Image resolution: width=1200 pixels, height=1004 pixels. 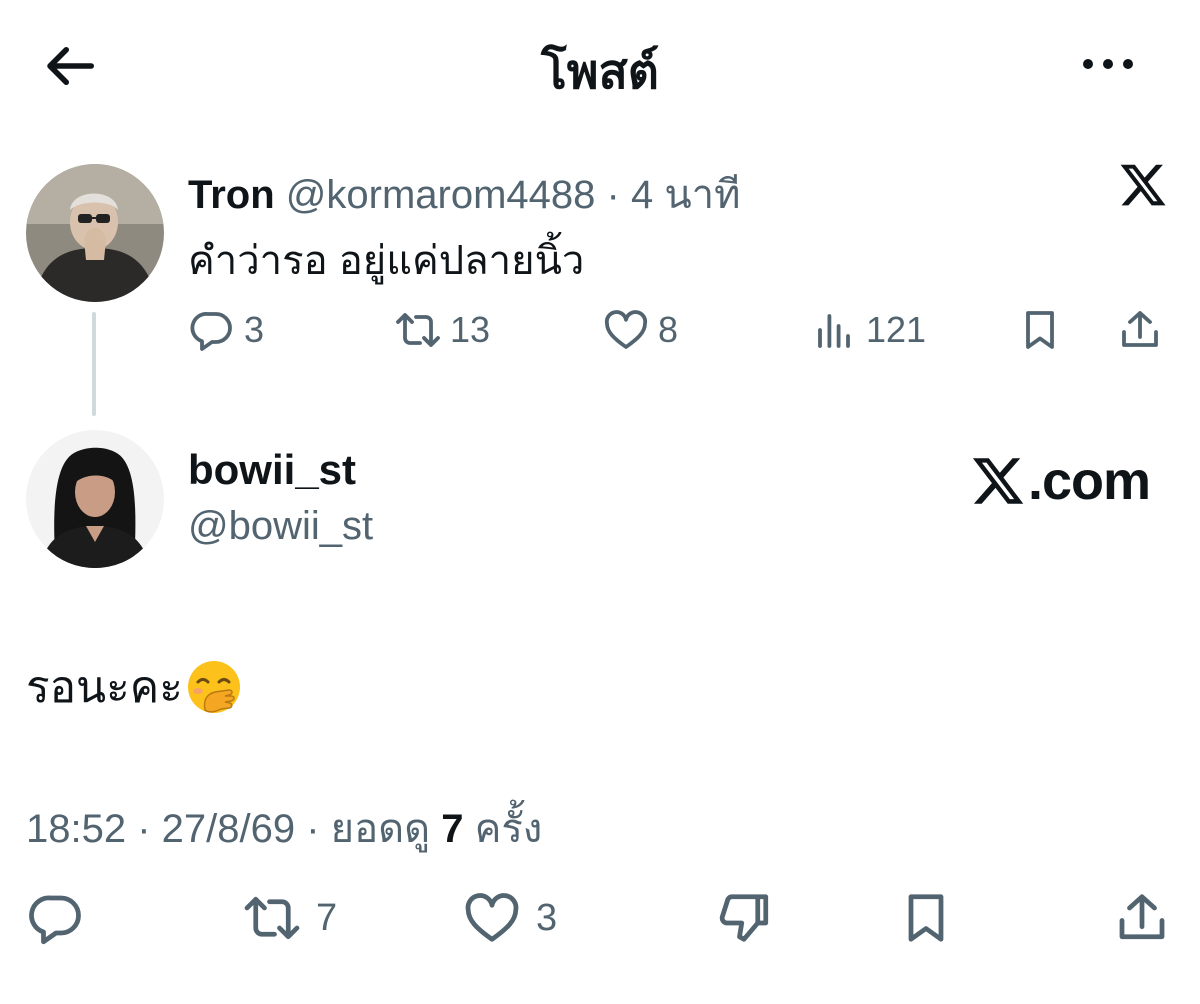 I want to click on reply-button, so click(x=63, y=918).